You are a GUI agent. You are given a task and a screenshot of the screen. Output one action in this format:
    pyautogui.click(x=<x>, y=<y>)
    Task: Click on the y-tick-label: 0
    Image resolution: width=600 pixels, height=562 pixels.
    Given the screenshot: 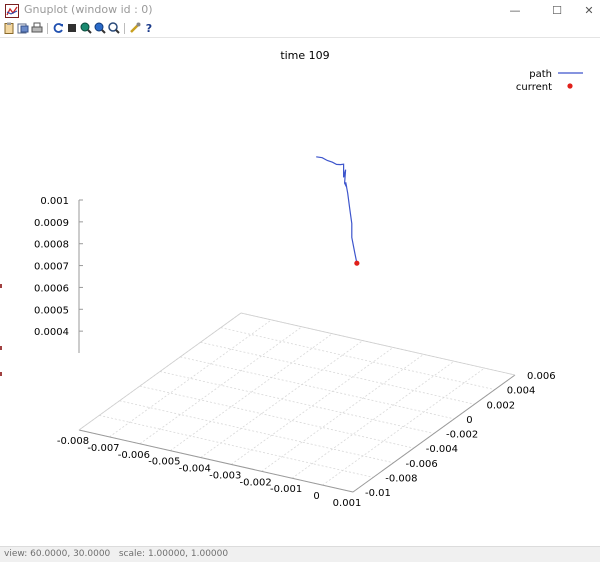 What is the action you would take?
    pyautogui.click(x=469, y=420)
    